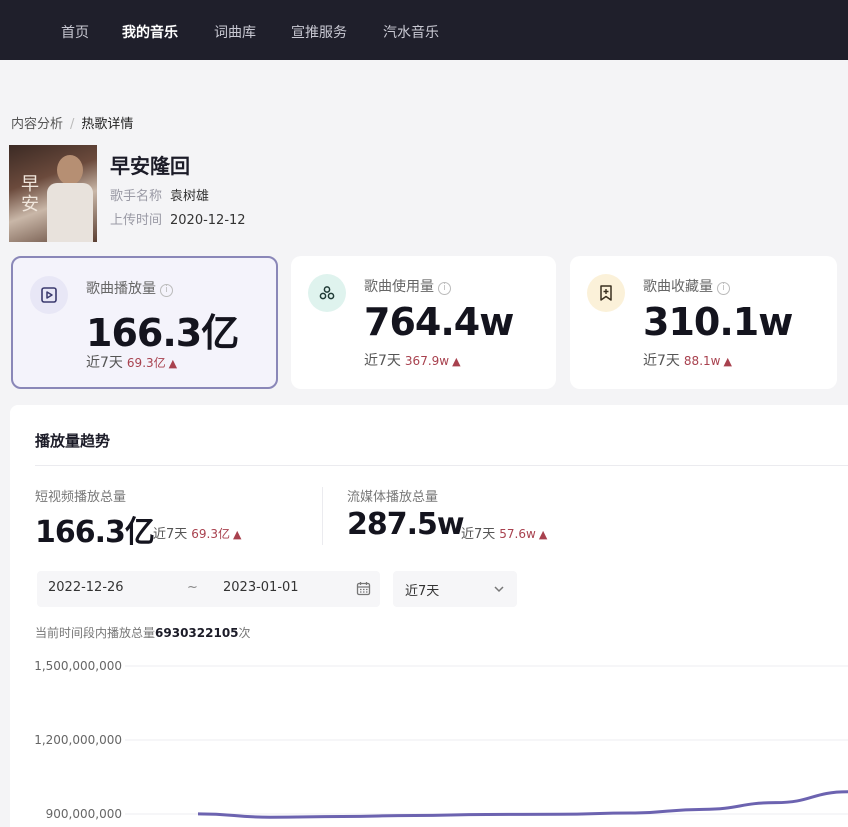 This screenshot has height=827, width=848. Describe the element at coordinates (73, 441) in the screenshot. I see `trend-title: 播放量趋势` at that location.